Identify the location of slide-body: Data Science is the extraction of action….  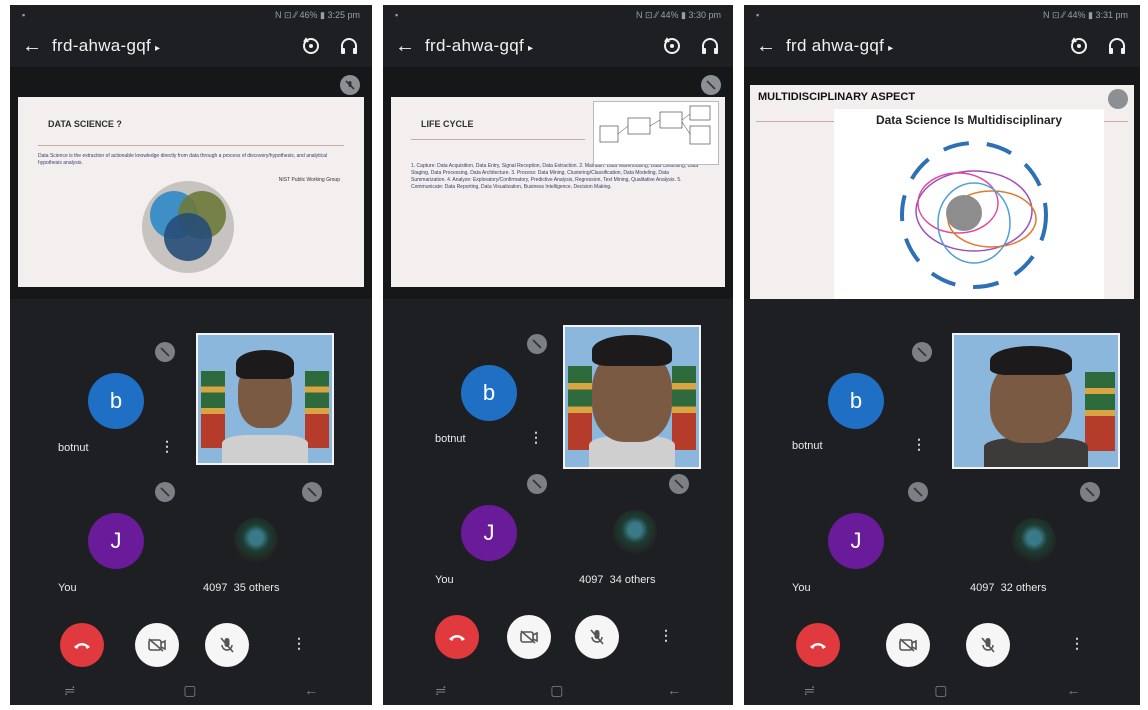
(183, 159).